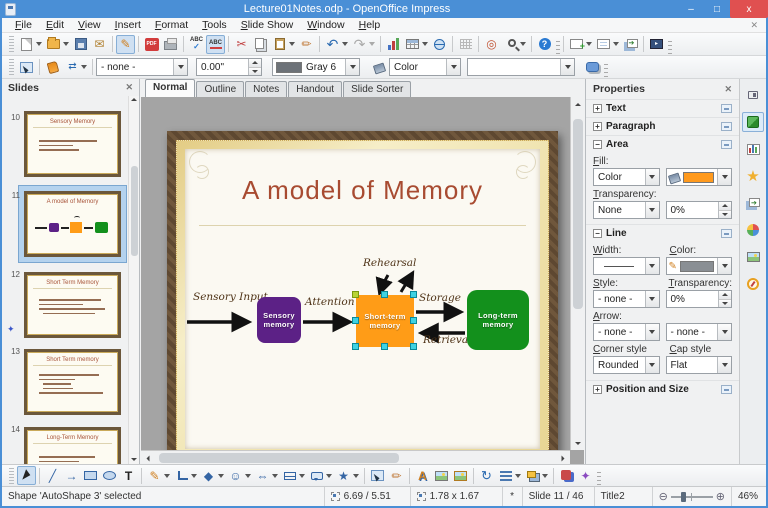  What do you see at coordinates (170, 44) in the screenshot?
I see `print-button` at bounding box center [170, 44].